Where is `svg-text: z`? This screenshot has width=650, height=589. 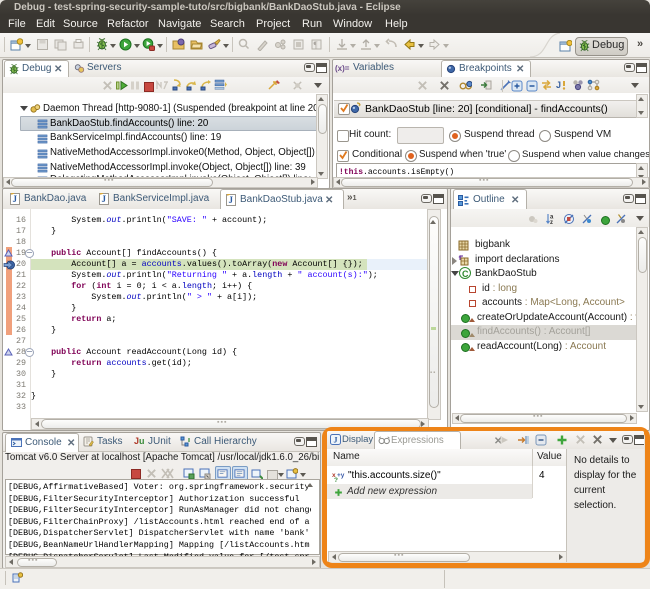
svg-text: z is located at coordinates (551, 222).